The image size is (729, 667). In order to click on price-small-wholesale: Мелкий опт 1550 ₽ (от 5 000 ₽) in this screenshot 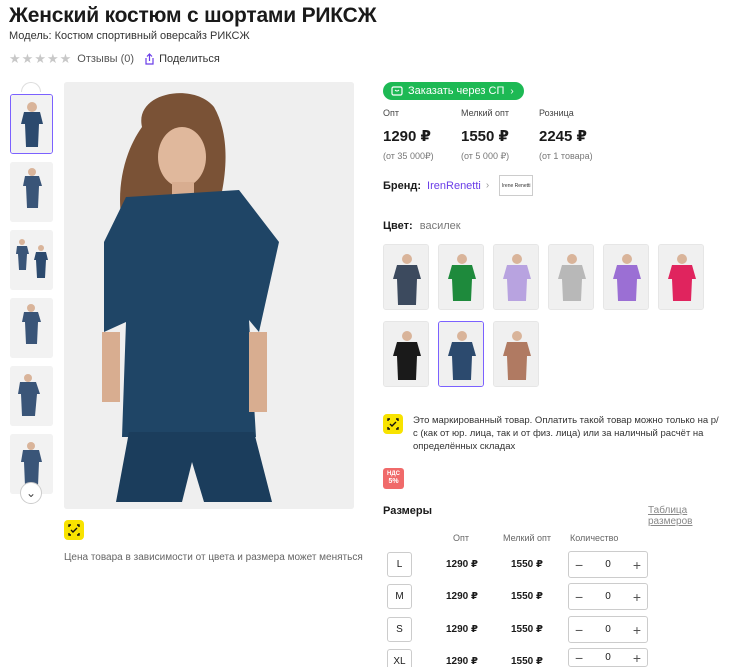, I will do `click(500, 135)`.